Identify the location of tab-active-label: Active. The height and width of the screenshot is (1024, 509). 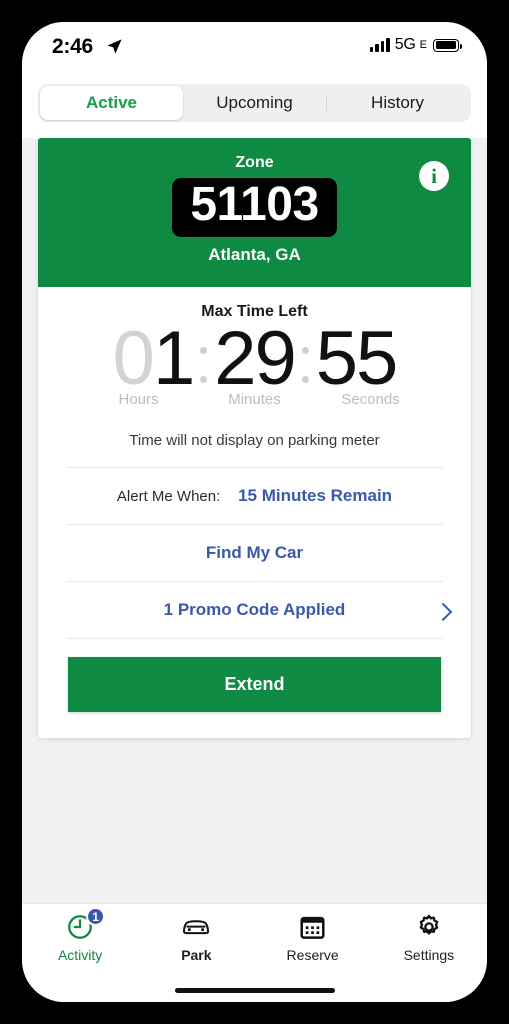
(111, 102).